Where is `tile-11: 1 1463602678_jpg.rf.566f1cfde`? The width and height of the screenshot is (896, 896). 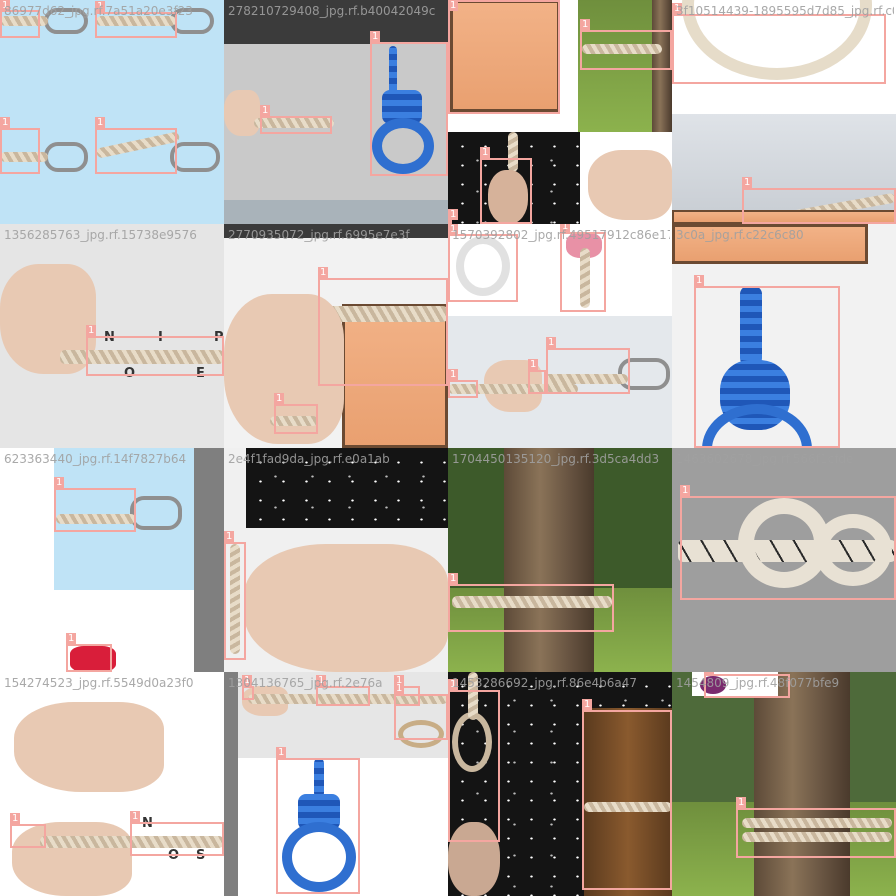
tile-11: 1 1463602678_jpg.rf.566f1cfde is located at coordinates (784, 560).